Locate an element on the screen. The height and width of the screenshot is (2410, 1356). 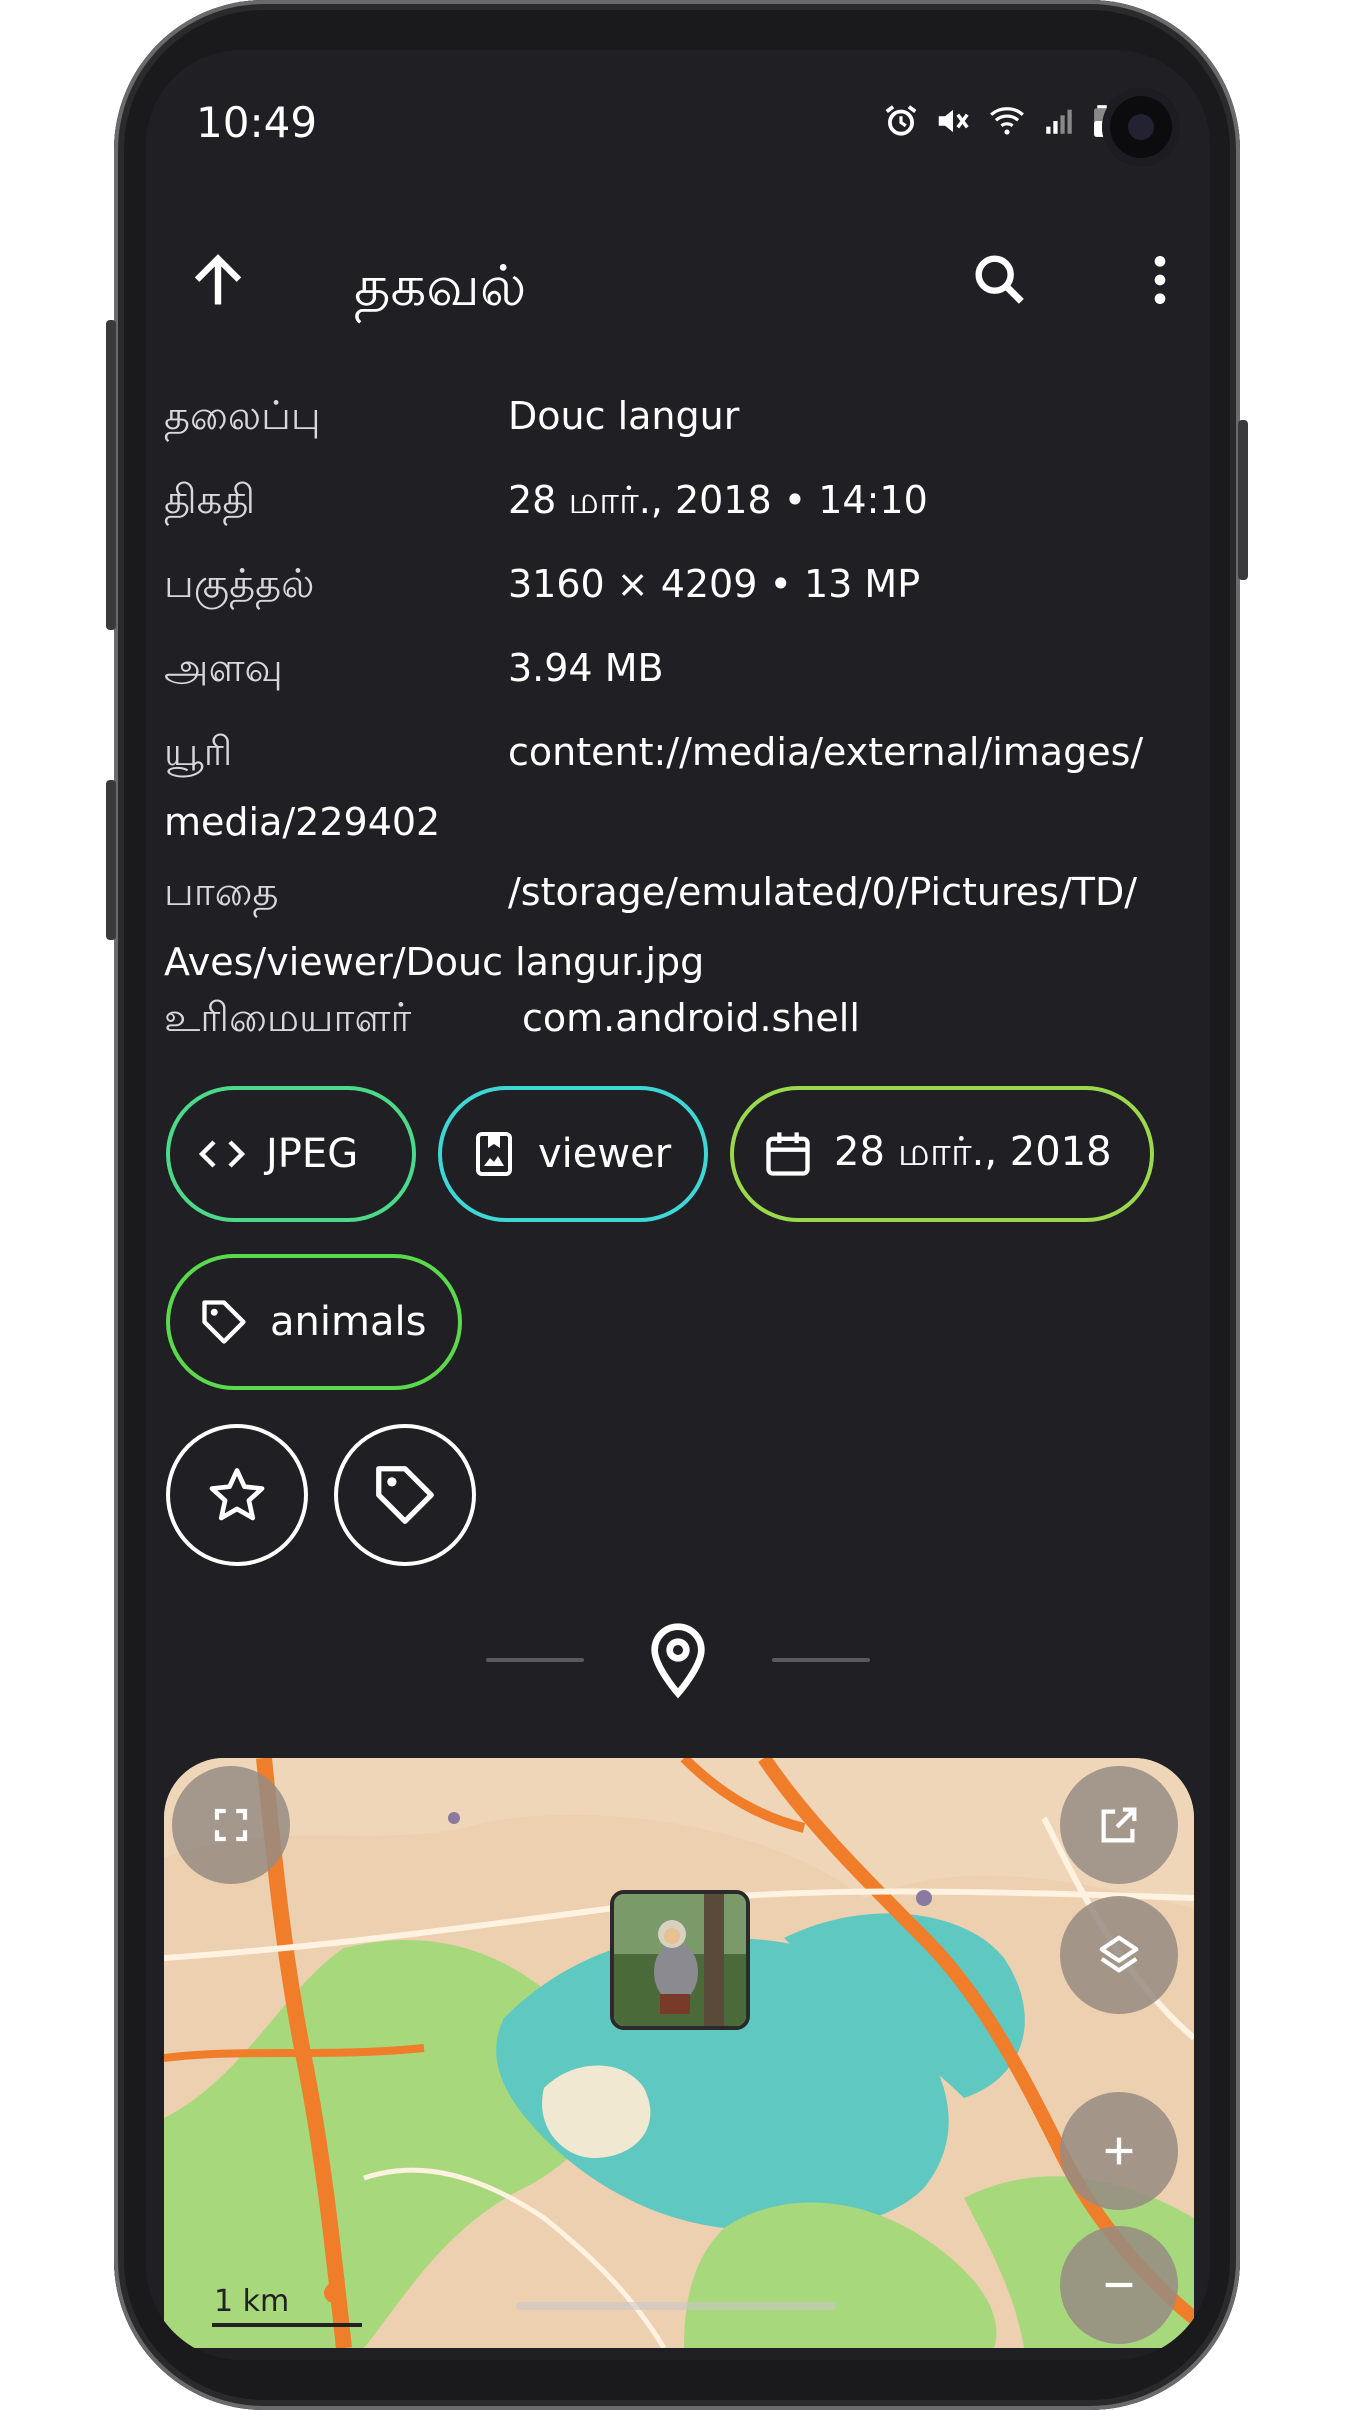
info-row-date: திகதி 28 மார்., 2018 • 14:10 is located at coordinates (674, 506).